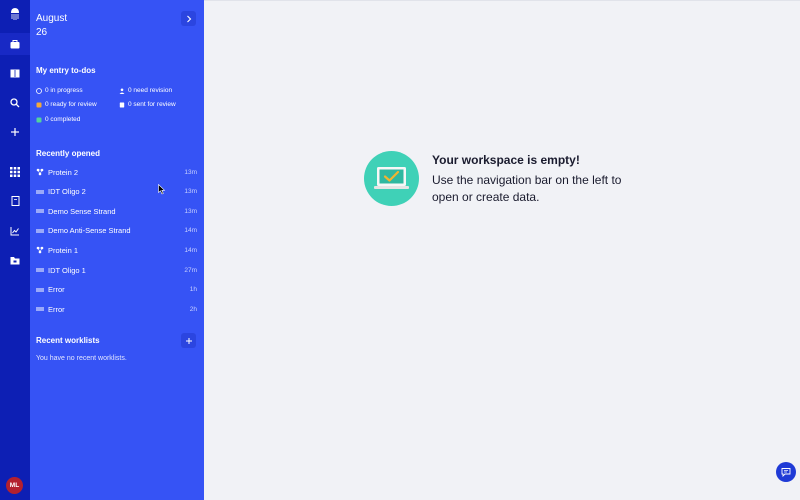 The width and height of the screenshot is (800, 500). I want to click on recent-item: Protein 1 14m, so click(116, 250).